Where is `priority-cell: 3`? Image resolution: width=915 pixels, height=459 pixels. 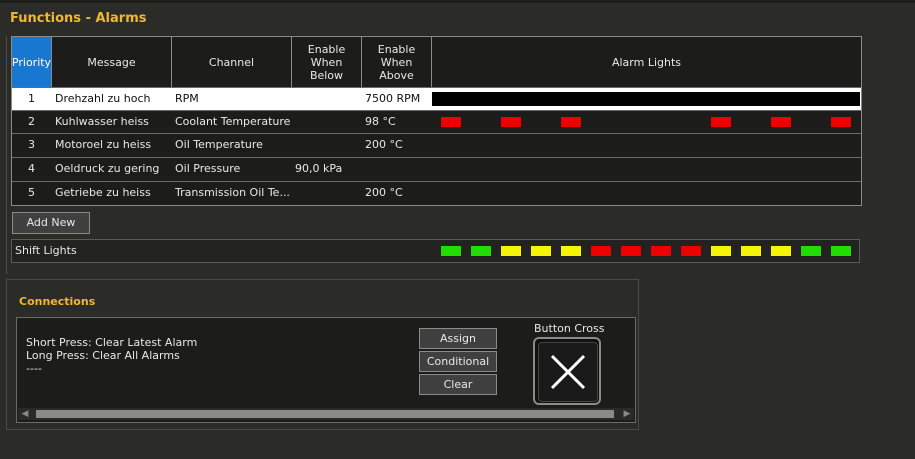
priority-cell: 3 is located at coordinates (31, 144).